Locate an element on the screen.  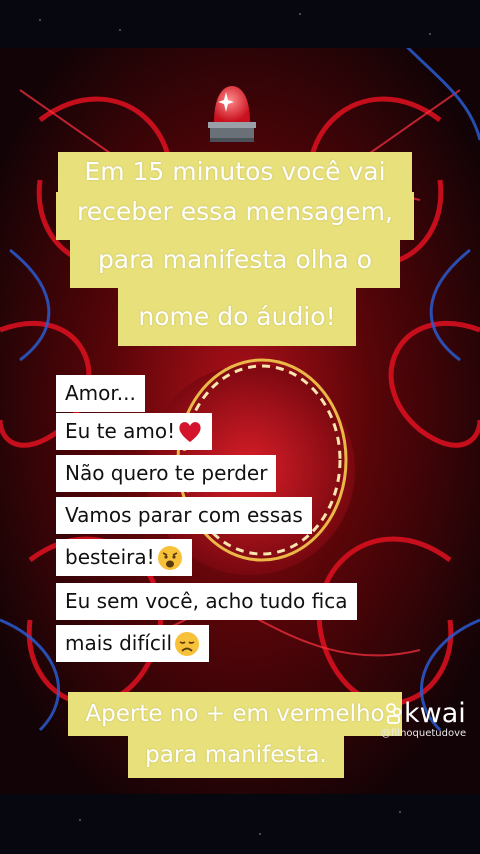
header-caption: nome do áudio! is located at coordinates (237, 317).